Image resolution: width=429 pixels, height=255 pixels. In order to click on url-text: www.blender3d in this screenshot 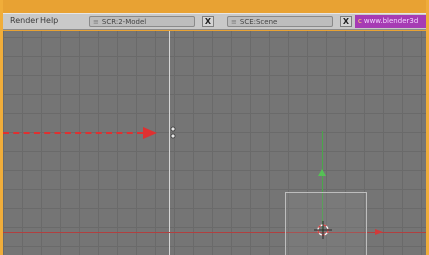, I will do `click(391, 21)`.